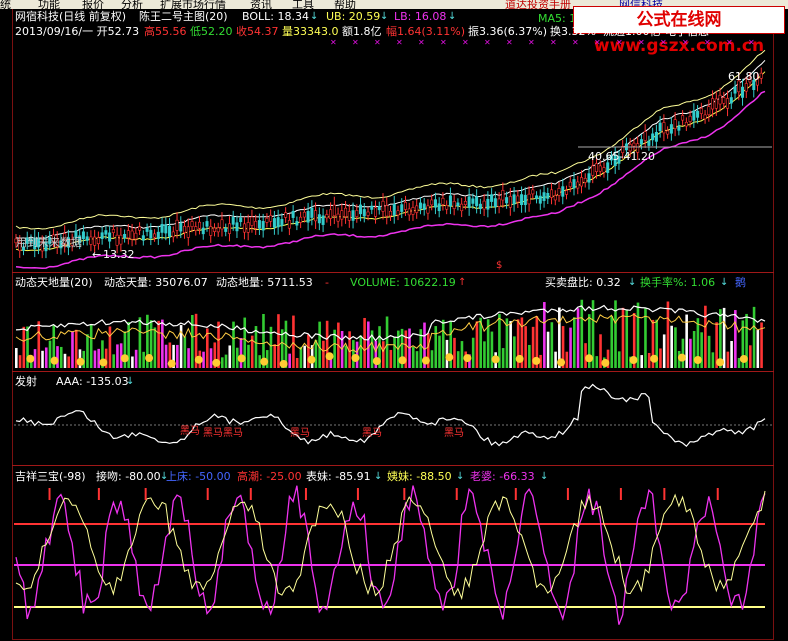 The width and height of the screenshot is (788, 641). I want to click on yimei-value: 姨妹: -88.50, so click(419, 476).